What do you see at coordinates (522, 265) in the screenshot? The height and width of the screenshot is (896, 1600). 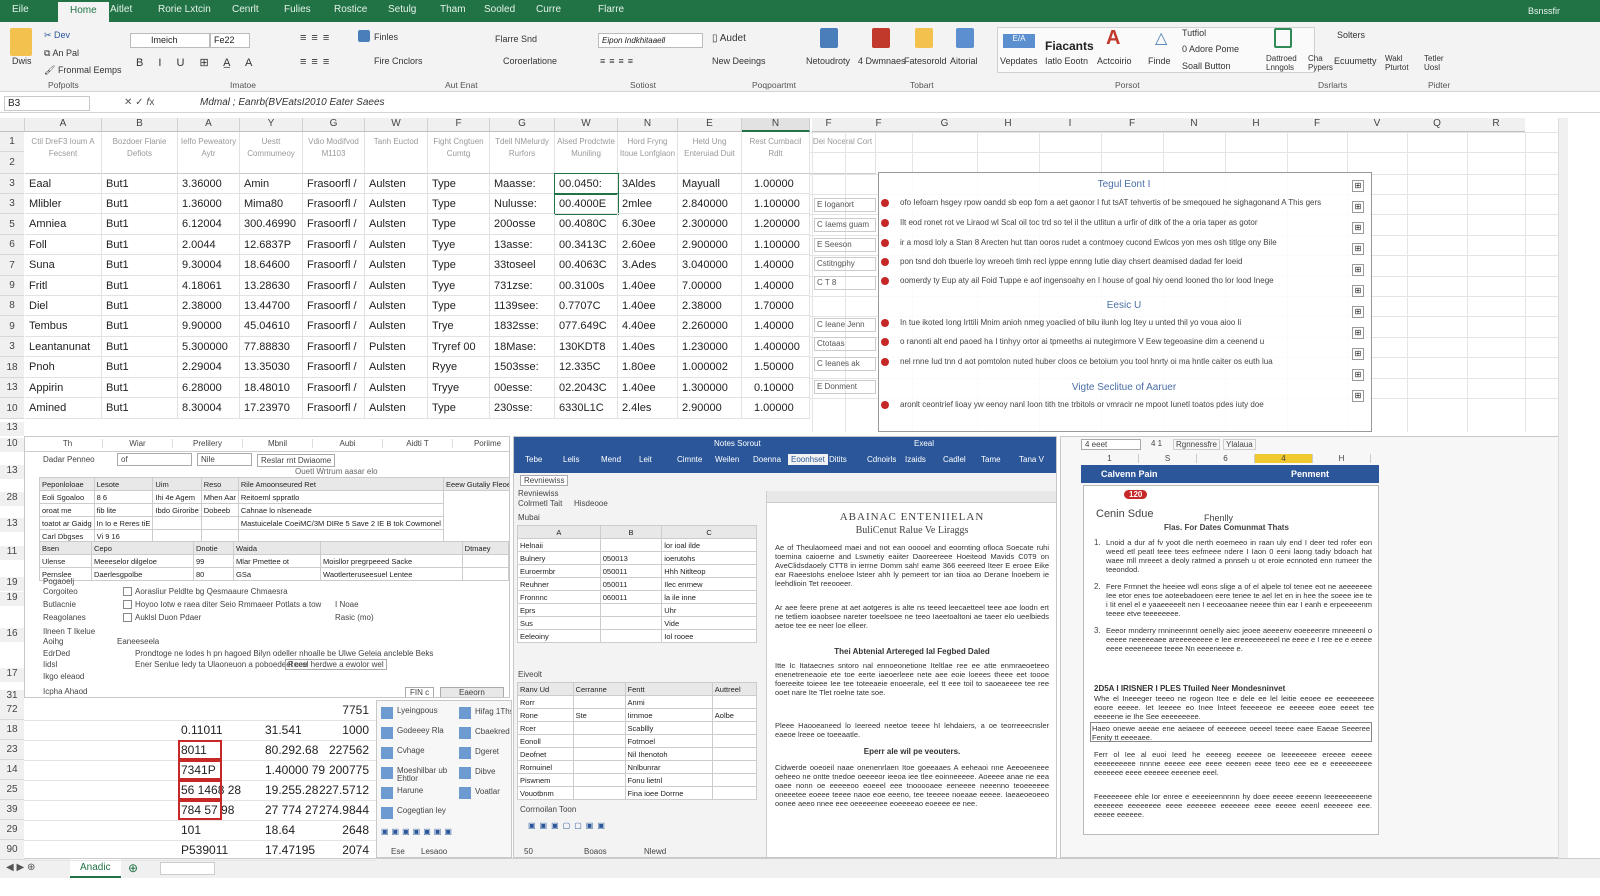 I see `grid-cell: 33toseel` at bounding box center [522, 265].